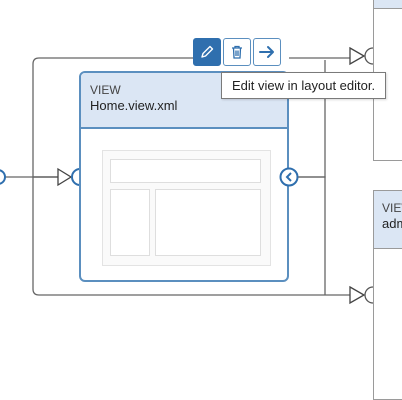 The image size is (402, 400). I want to click on arrow-into-top-node, so click(357, 56).